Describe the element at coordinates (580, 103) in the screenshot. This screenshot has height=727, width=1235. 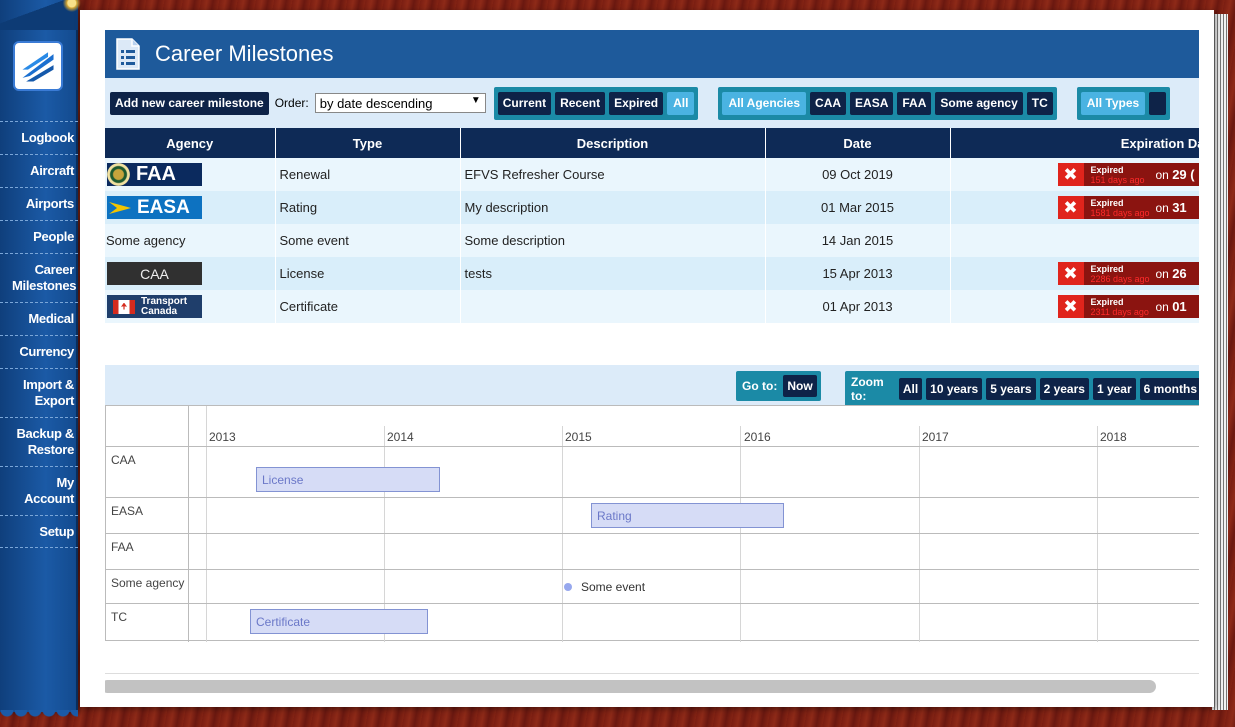
I see `filter-recent: Recent` at that location.